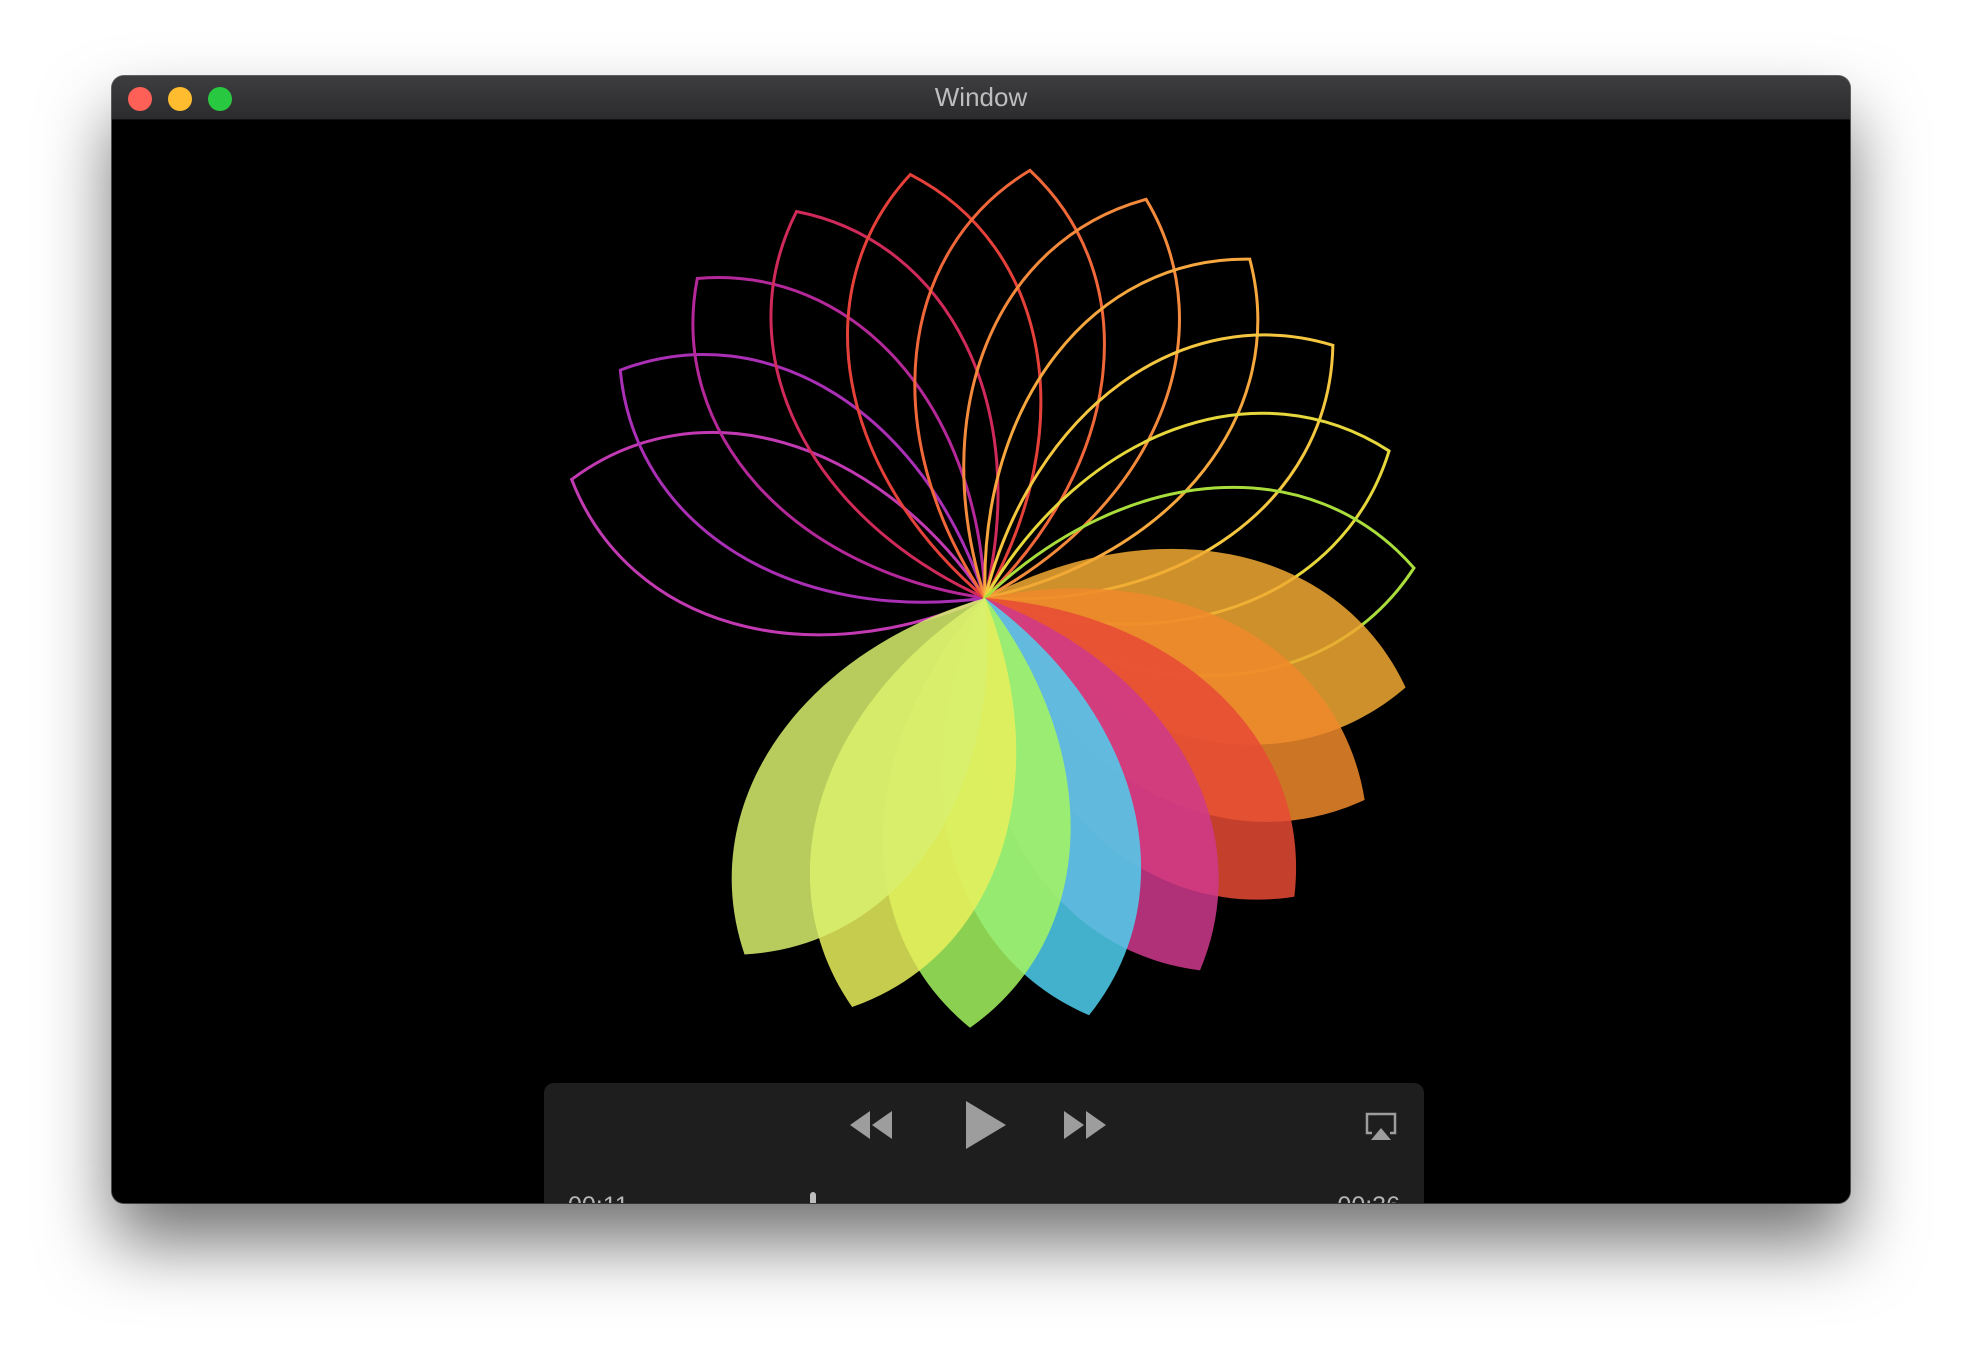 The width and height of the screenshot is (1962, 1352). Describe the element at coordinates (1361, 1197) in the screenshot. I see `remaining-time: −00:36` at that location.